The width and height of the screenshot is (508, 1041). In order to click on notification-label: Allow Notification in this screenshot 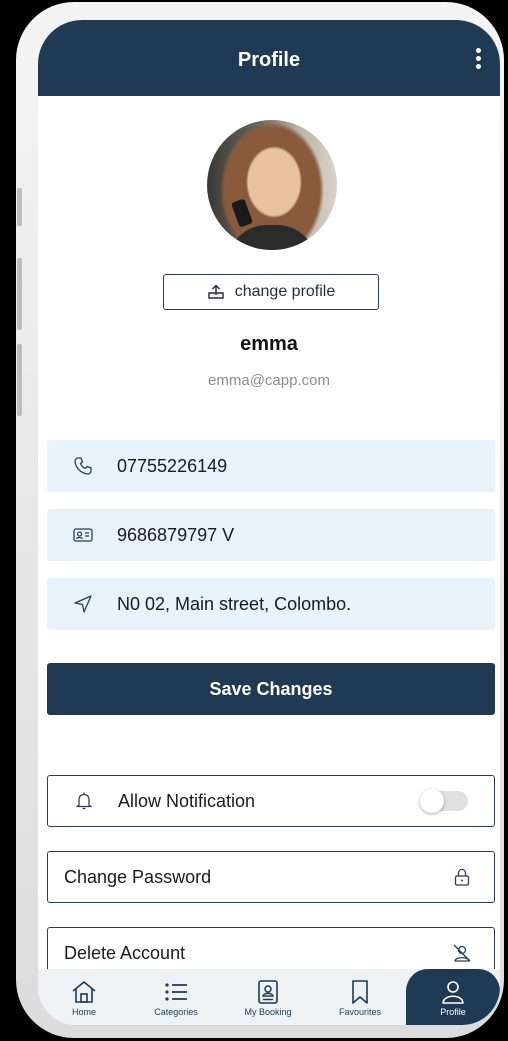, I will do `click(187, 800)`.